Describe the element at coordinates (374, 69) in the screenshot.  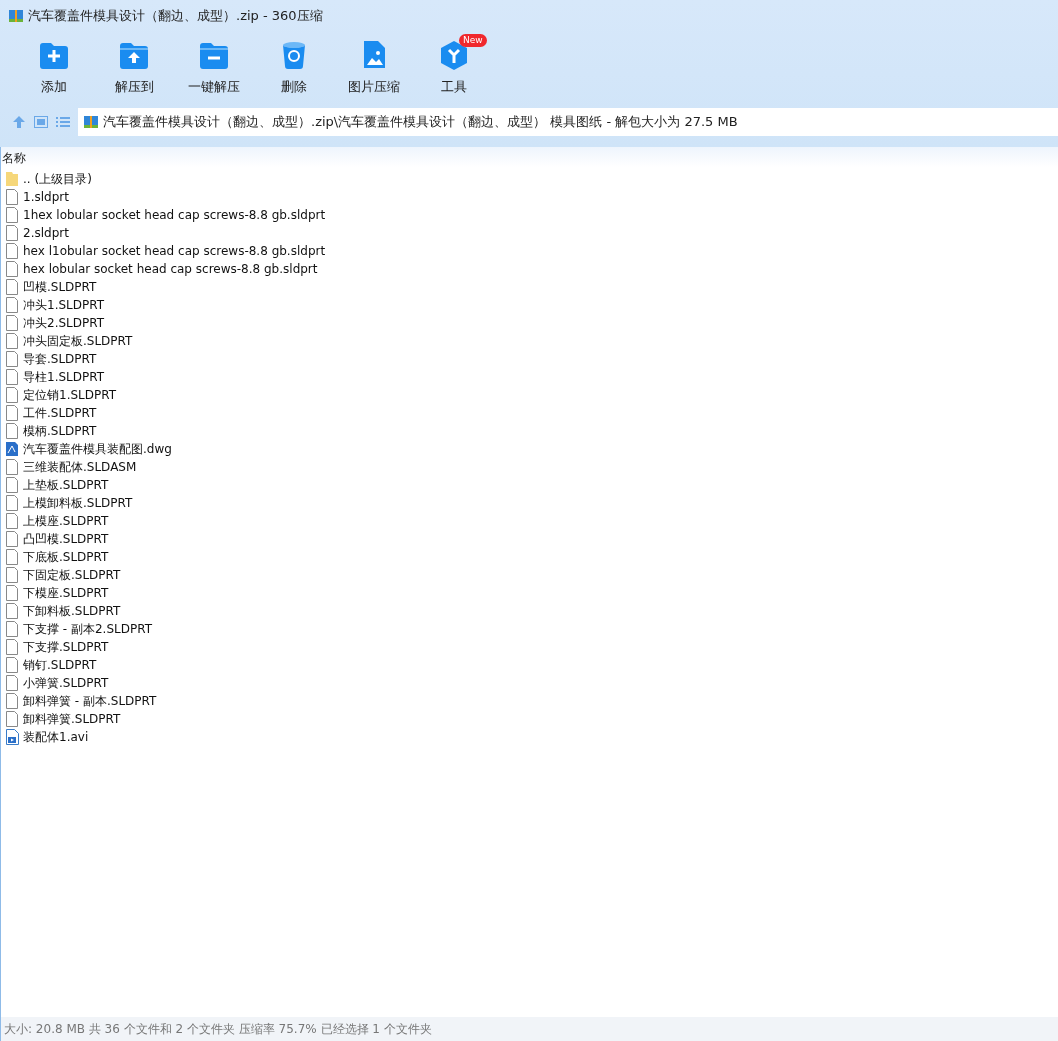
I see `toolbar-button: 图片压缩` at that location.